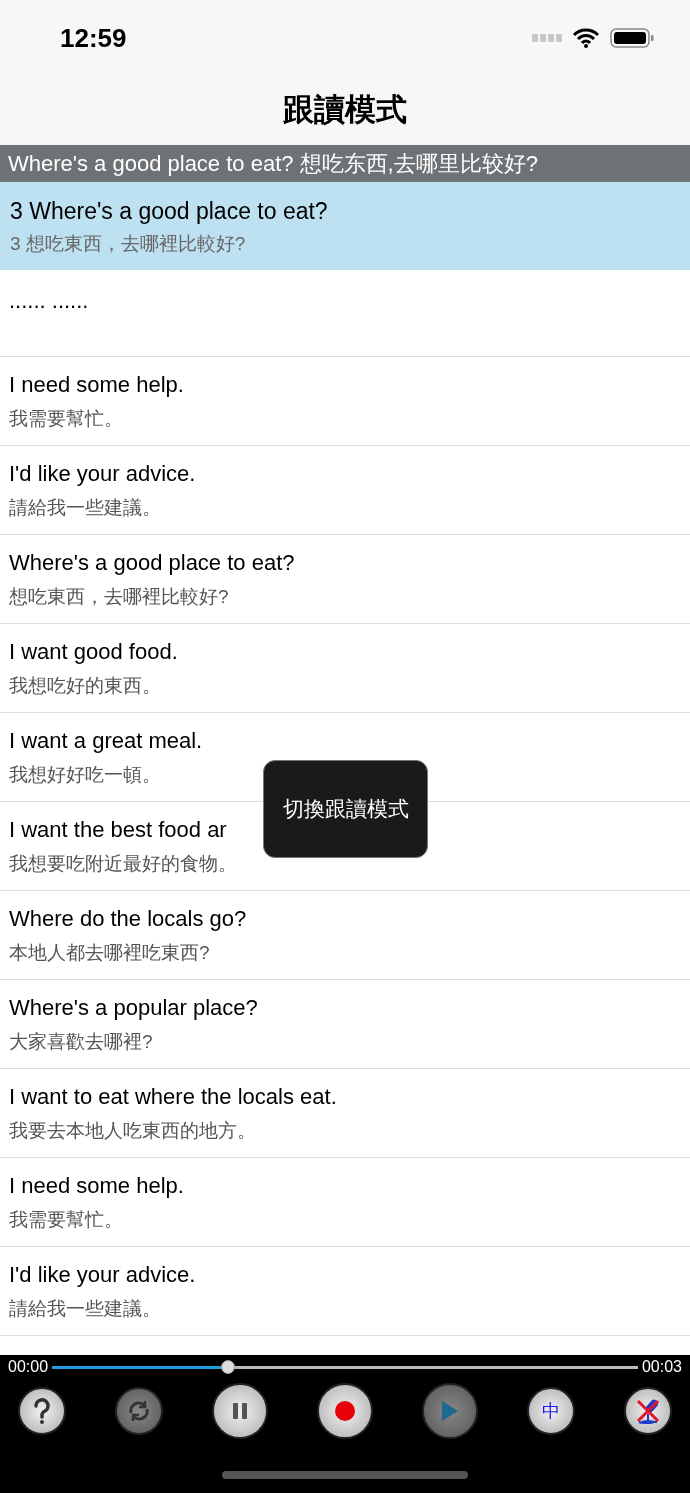  I want to click on sentence-english: Where's a good place to eat?, so click(152, 563).